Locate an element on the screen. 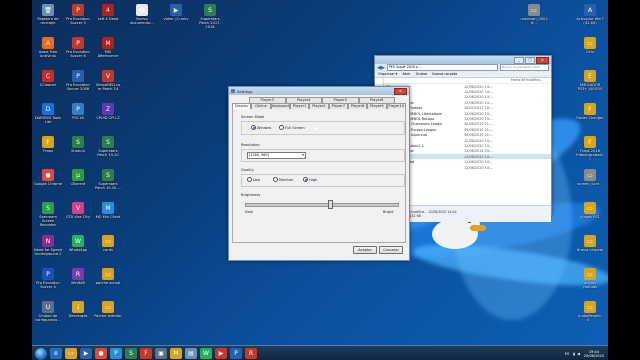 This screenshot has height=360, width=640. forward-icon: ▶ is located at coordinates (383, 68).